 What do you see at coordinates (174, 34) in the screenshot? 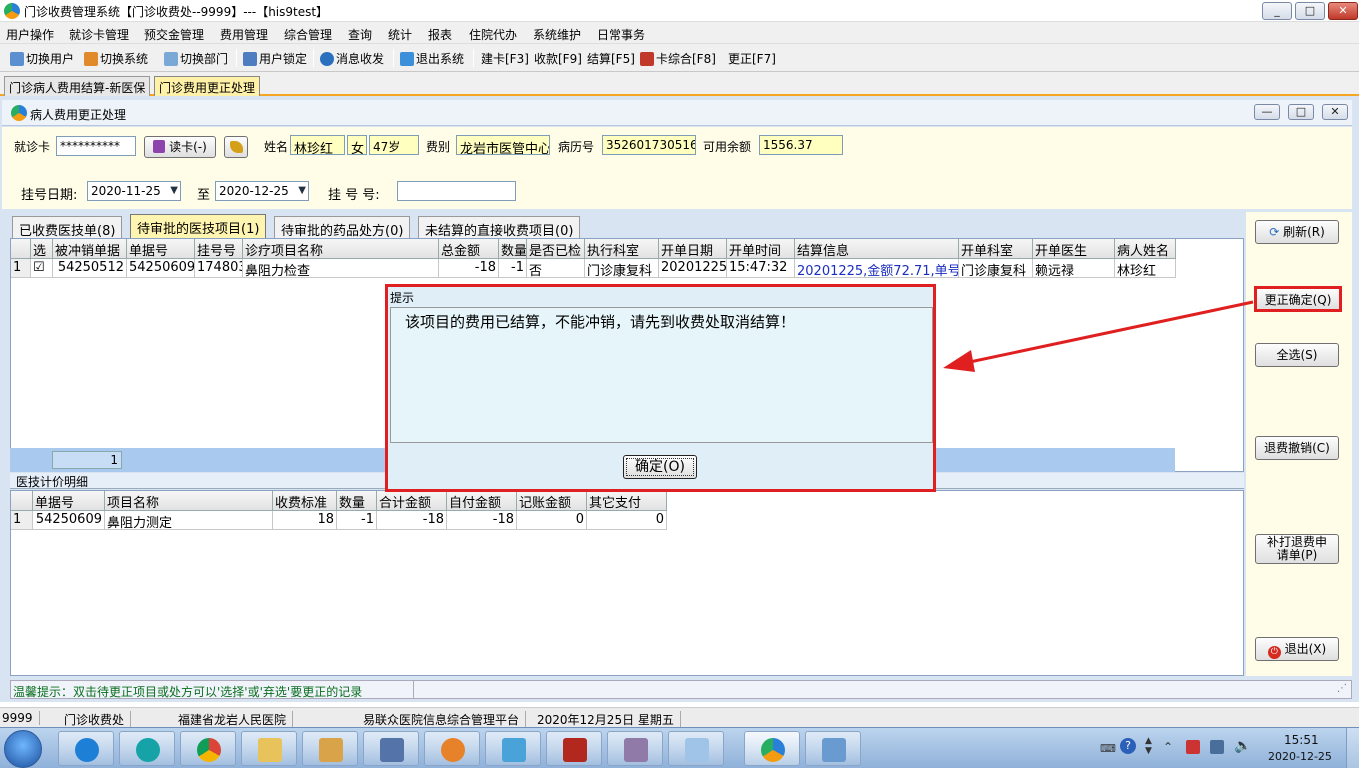
I see `menu-deposit-mgmt: 预交金管理` at bounding box center [174, 34].